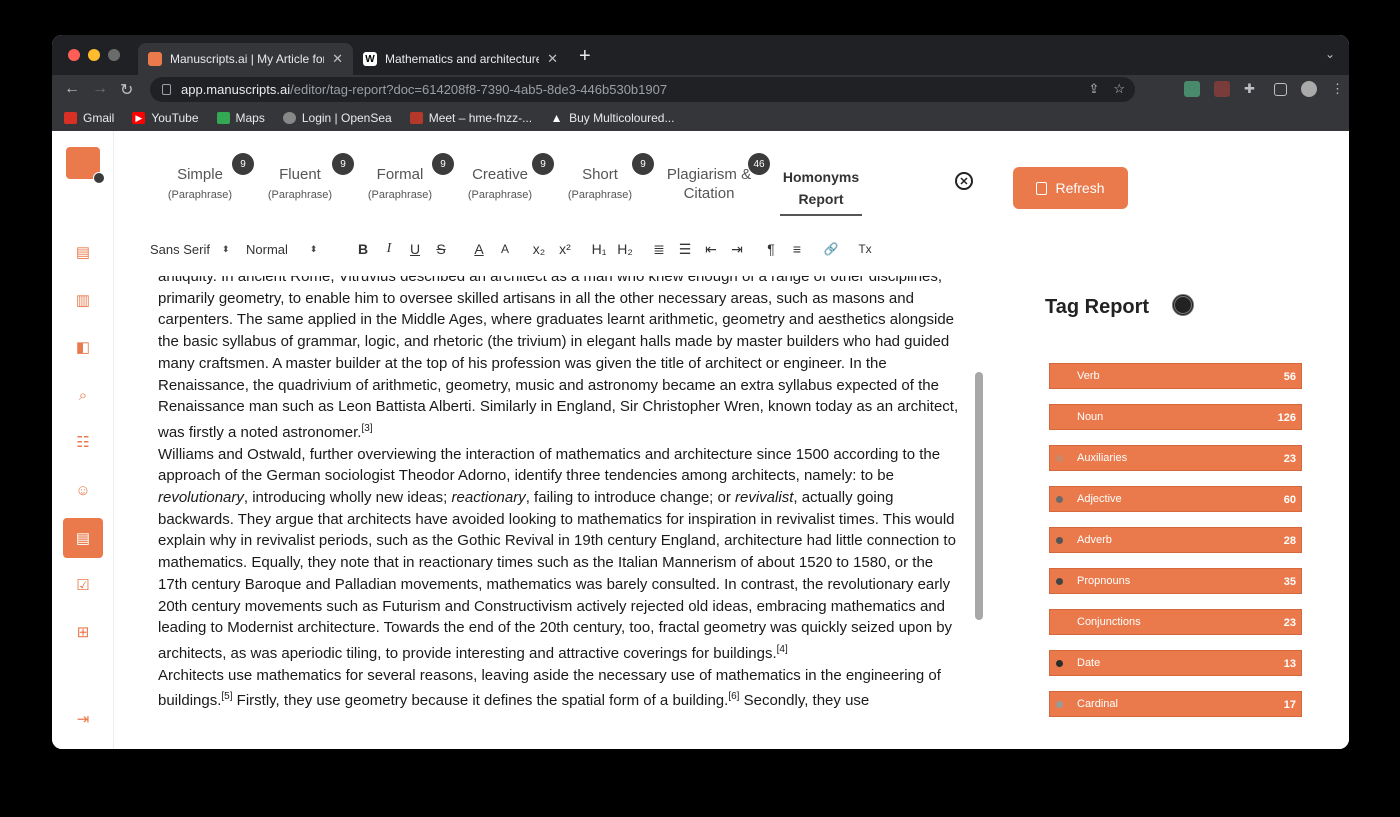 The image size is (1400, 817). What do you see at coordinates (1337, 89) in the screenshot?
I see `menu-dots-icon: ⋮` at bounding box center [1337, 89].